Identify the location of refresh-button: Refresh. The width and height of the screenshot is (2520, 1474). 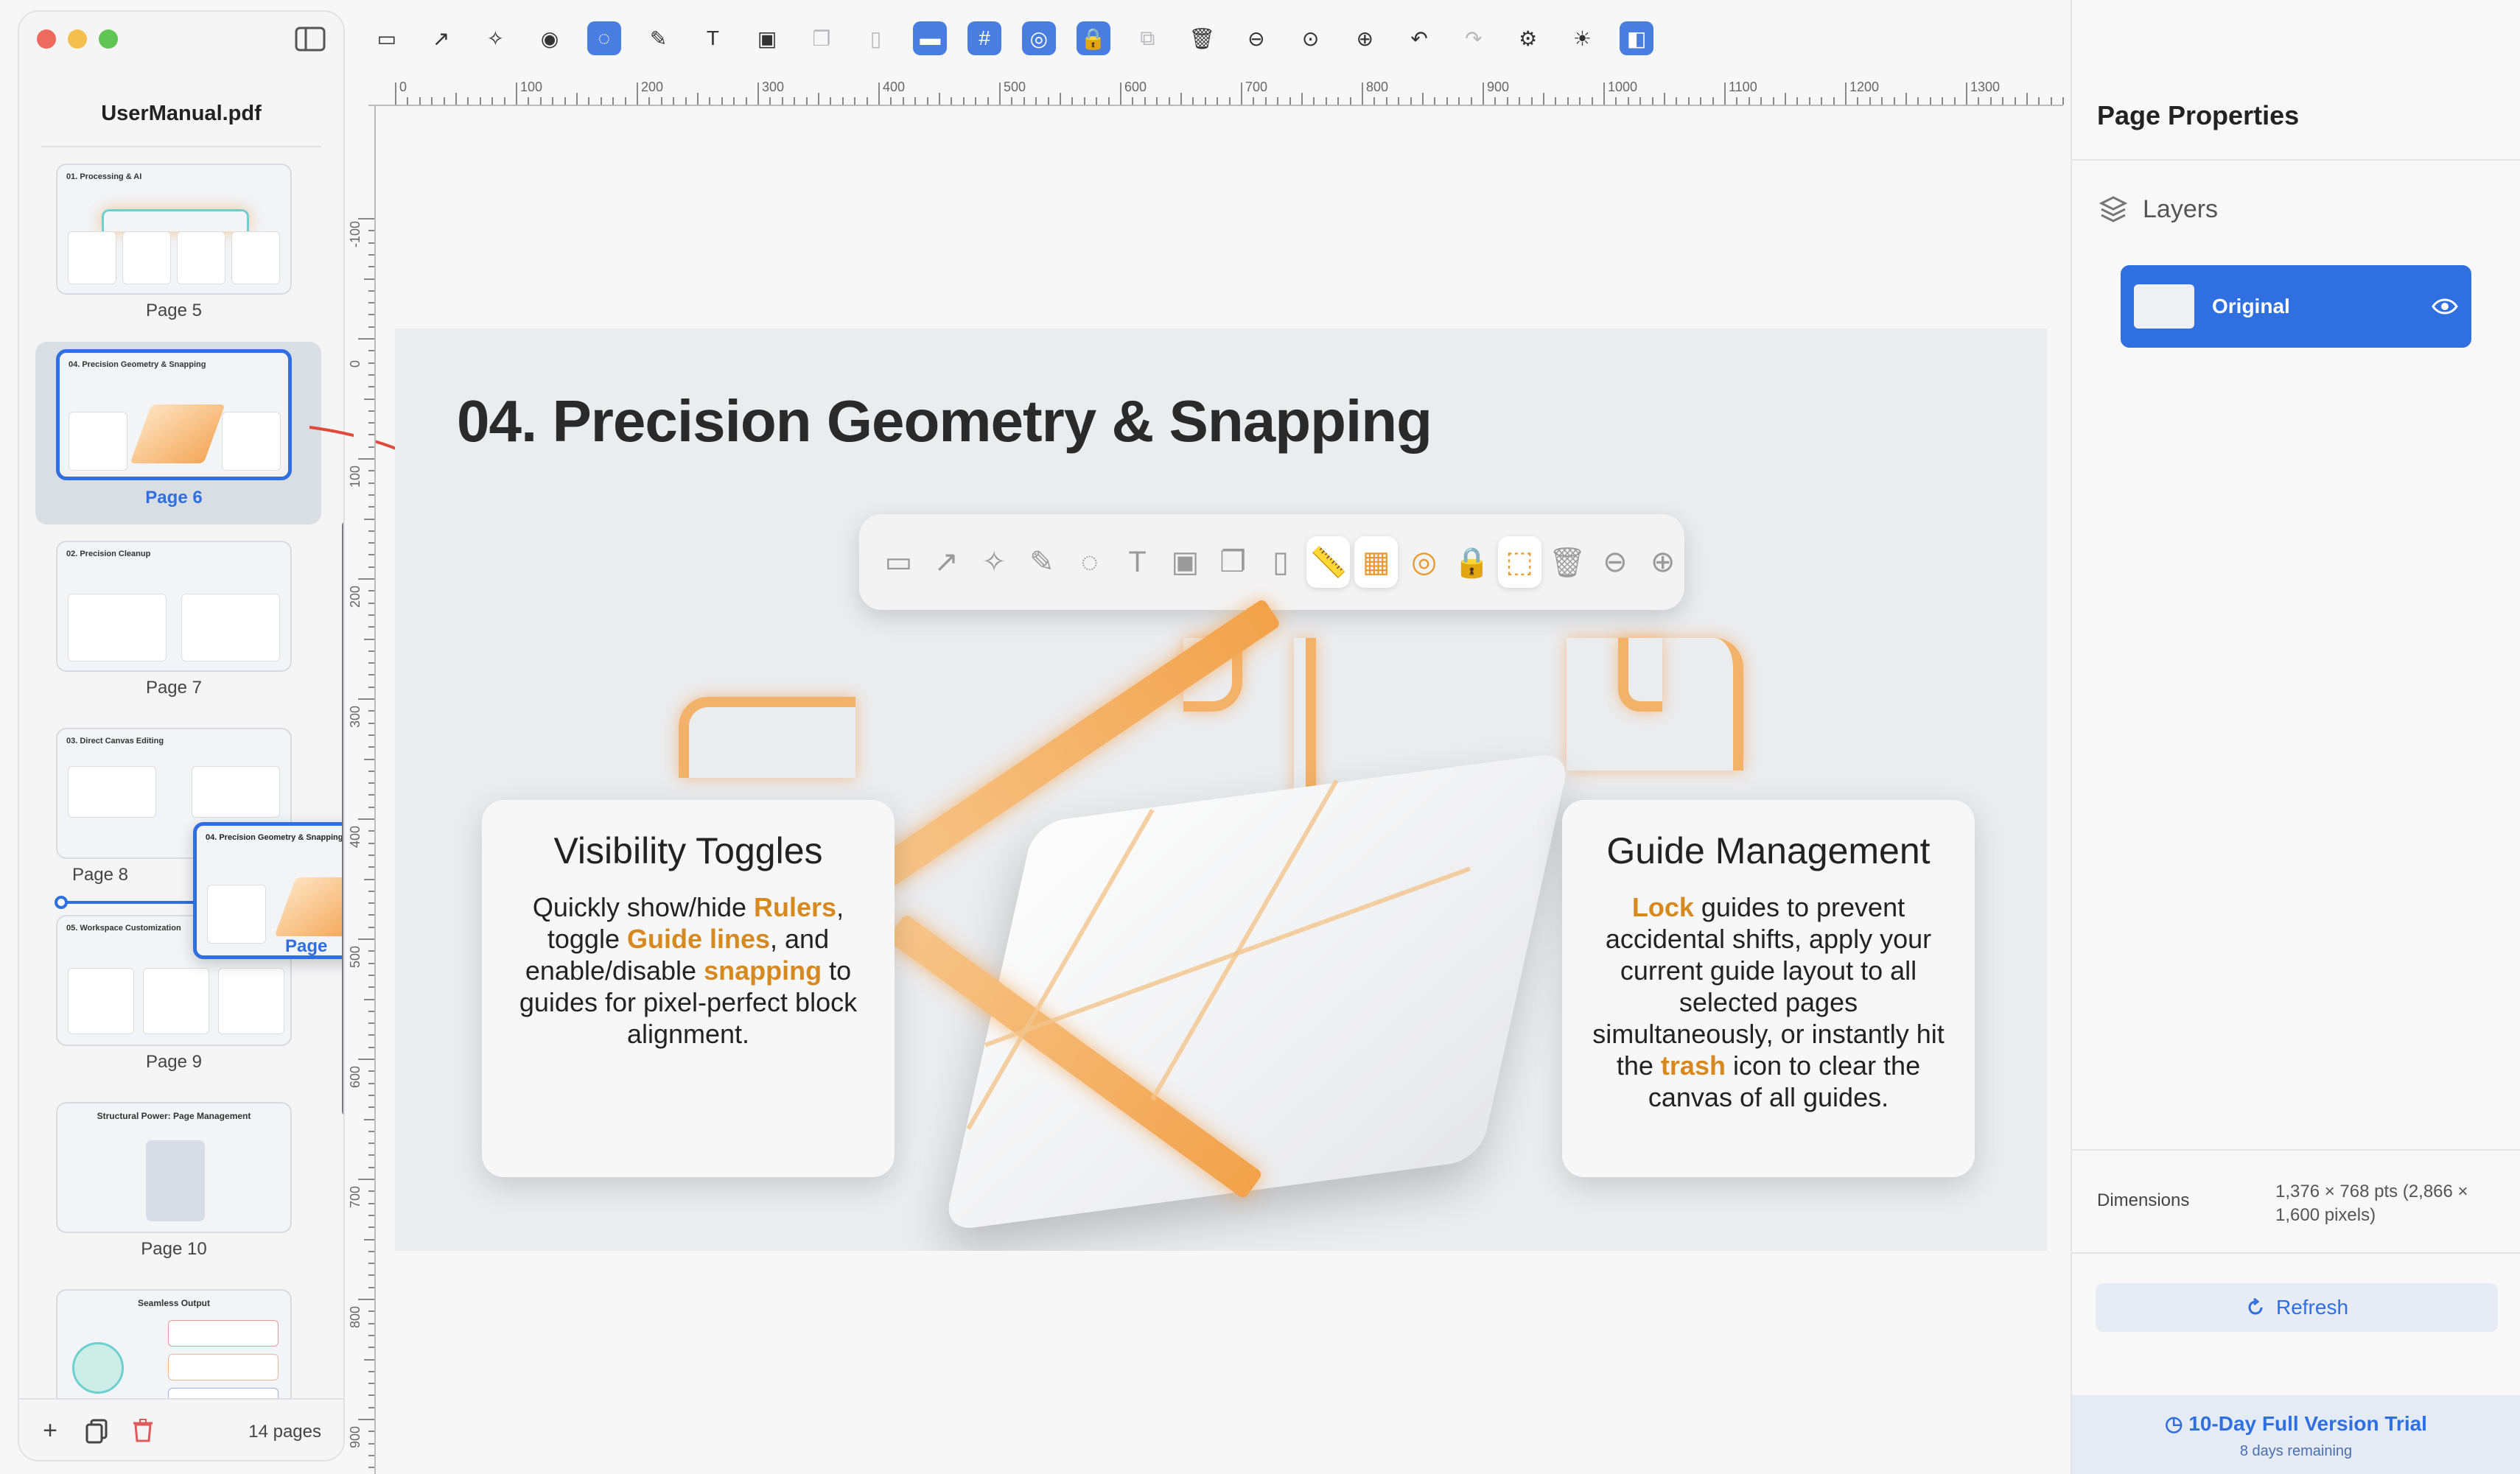
(2297, 1307).